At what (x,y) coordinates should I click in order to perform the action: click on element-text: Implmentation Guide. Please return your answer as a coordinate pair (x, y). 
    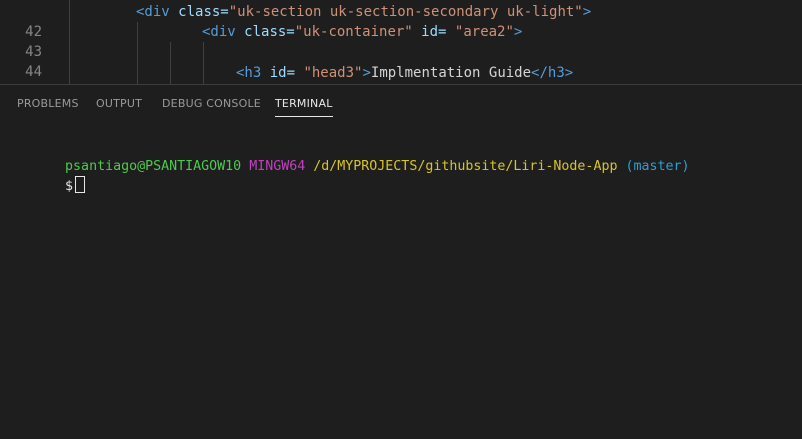
    Looking at the image, I should click on (451, 73).